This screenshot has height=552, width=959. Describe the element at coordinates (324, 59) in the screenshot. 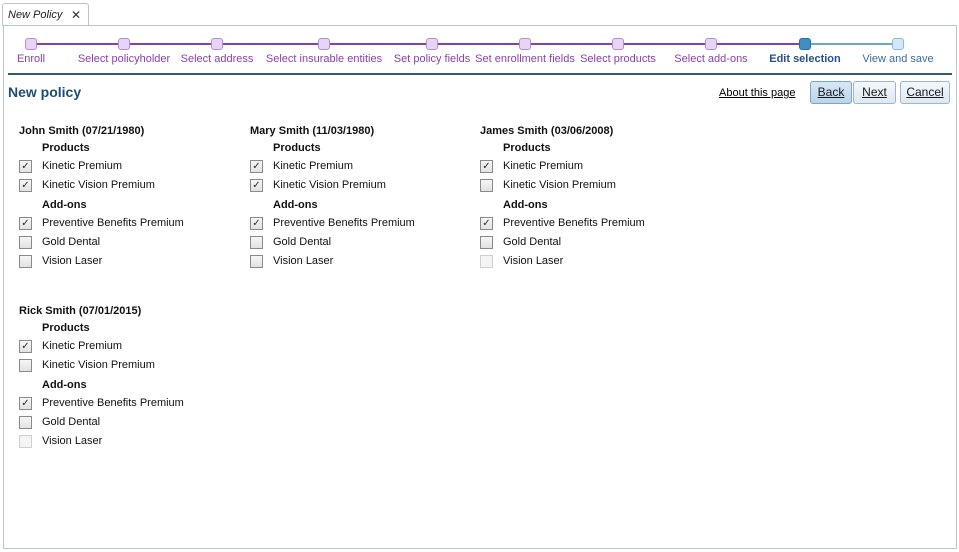

I see `step-label: Select insurable entities` at that location.